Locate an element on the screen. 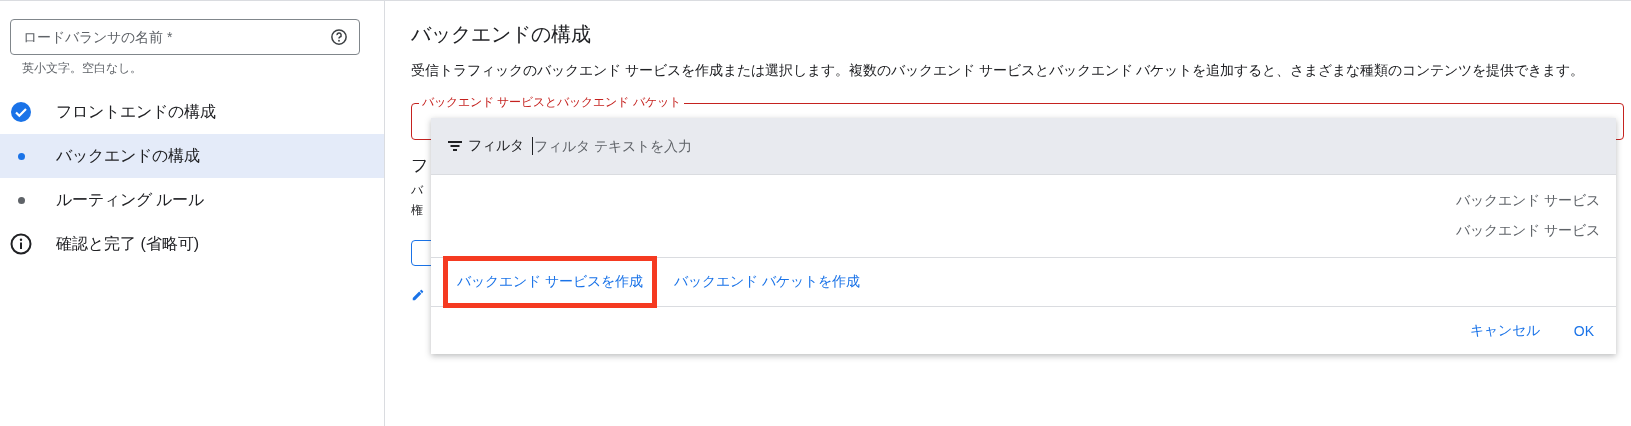 The width and height of the screenshot is (1631, 426). field-label: バックエンド サービスとバックエンド バケット is located at coordinates (551, 102).